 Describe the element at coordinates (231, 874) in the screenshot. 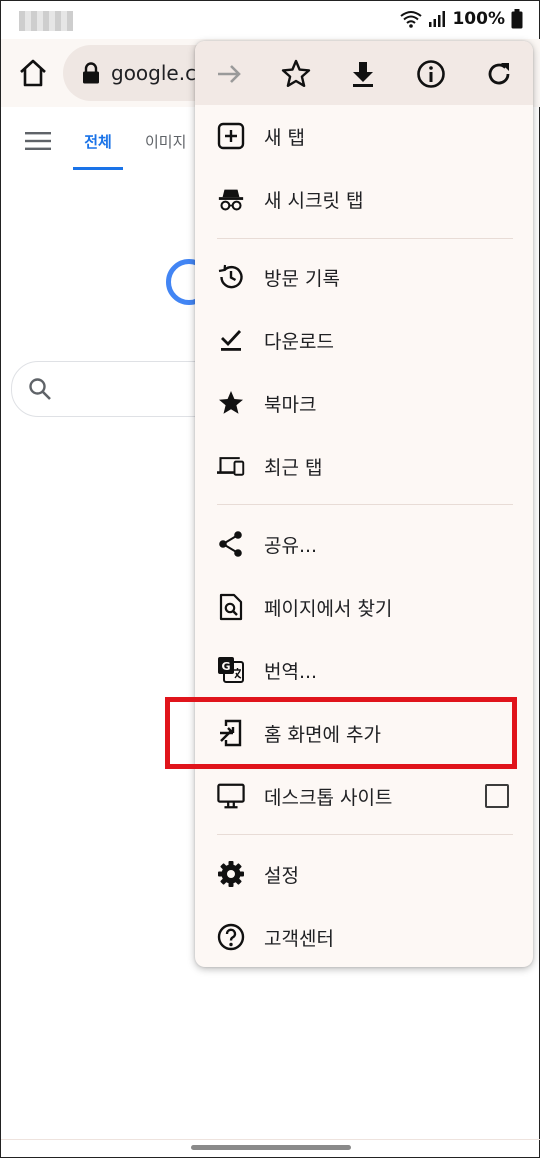

I see `gear-icon` at that location.